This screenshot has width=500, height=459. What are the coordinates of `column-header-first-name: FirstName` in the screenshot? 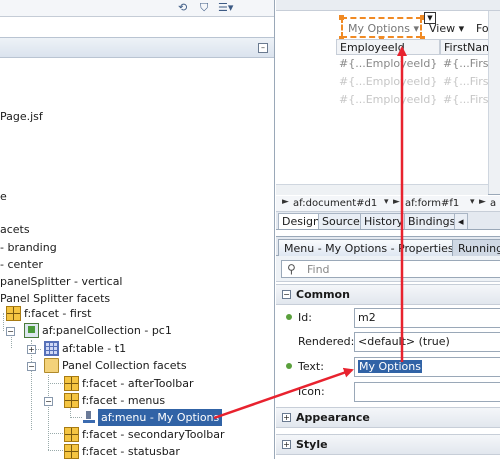 It's located at (465, 47).